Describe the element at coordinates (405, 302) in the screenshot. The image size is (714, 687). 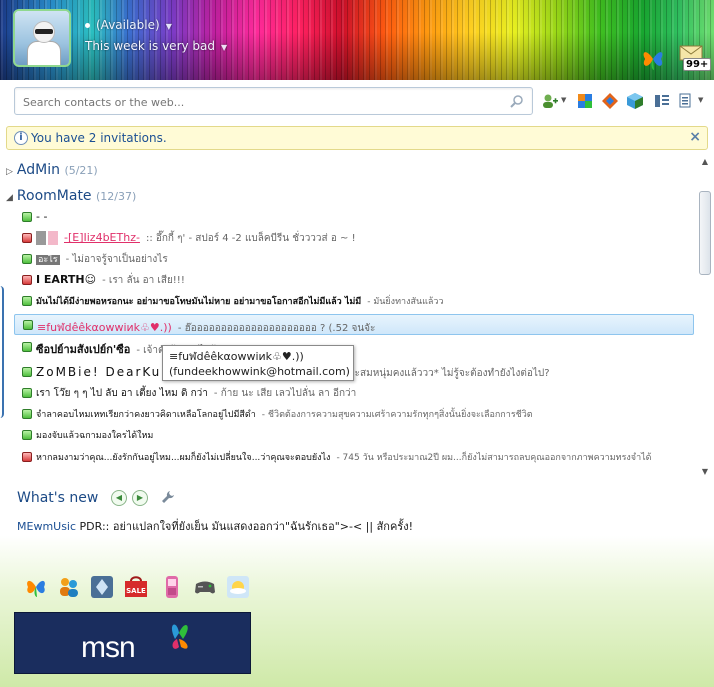
I see `contact-psm: - มันยิ่งทางสันแล้วว` at that location.